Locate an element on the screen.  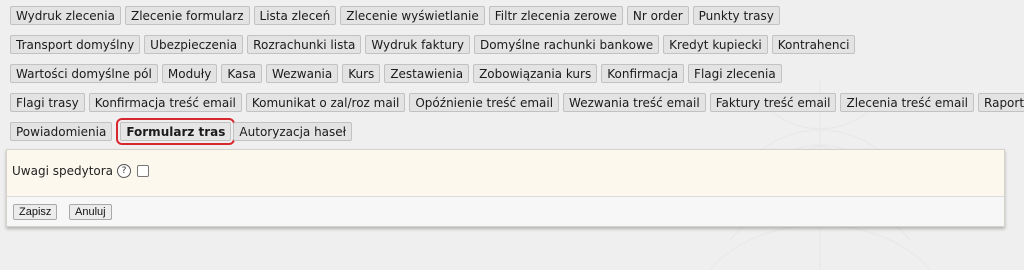
tab-zlecenie-wyswietlanie: Zlecenie wyświetlanie is located at coordinates (412, 15).